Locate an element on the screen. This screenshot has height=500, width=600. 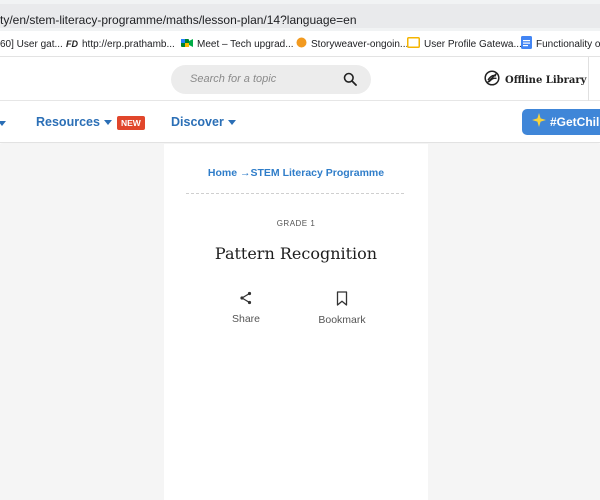
offline-library-link: Offline Library is located at coordinates (535, 80).